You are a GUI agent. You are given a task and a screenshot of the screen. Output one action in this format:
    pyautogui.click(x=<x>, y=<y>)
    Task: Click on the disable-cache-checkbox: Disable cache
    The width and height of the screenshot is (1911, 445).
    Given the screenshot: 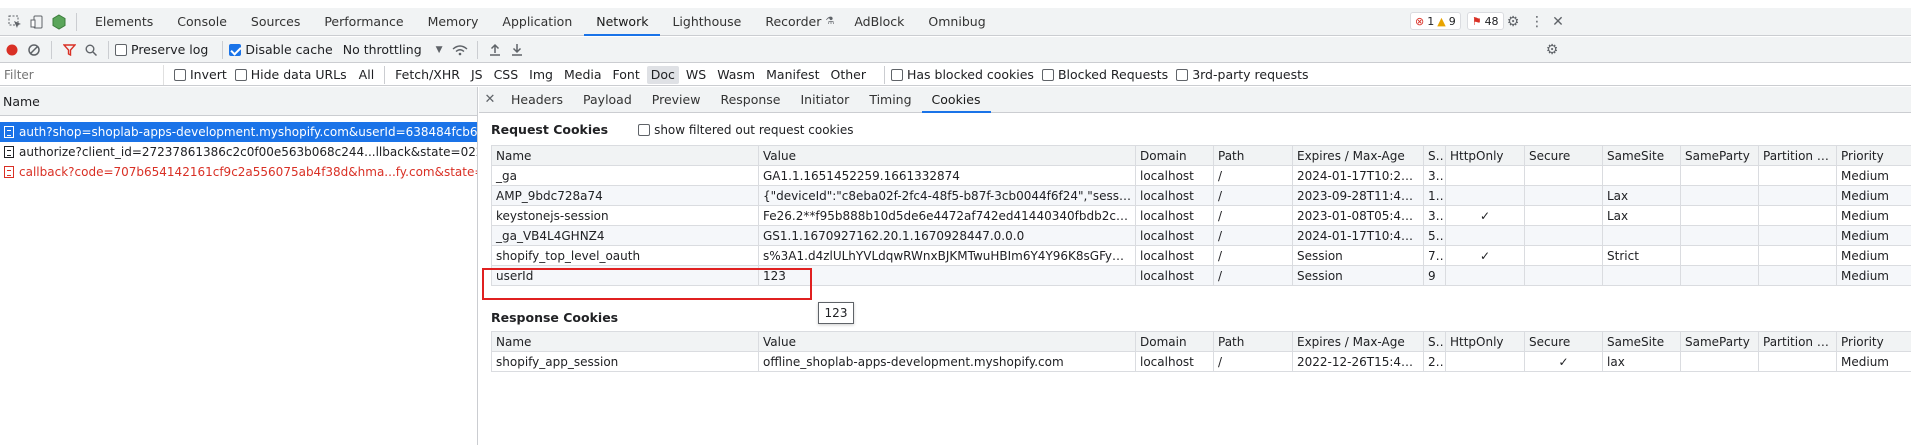 What is the action you would take?
    pyautogui.click(x=281, y=49)
    